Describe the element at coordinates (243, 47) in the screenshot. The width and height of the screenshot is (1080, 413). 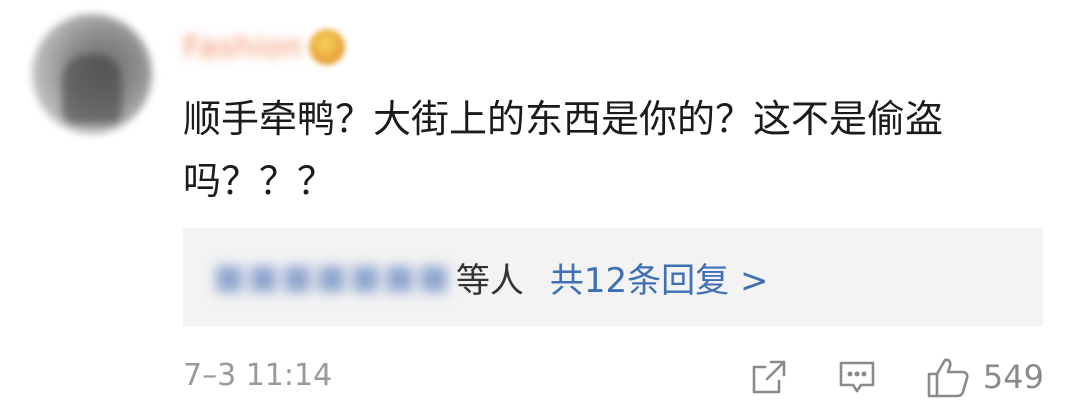
I see `username: Fashion` at that location.